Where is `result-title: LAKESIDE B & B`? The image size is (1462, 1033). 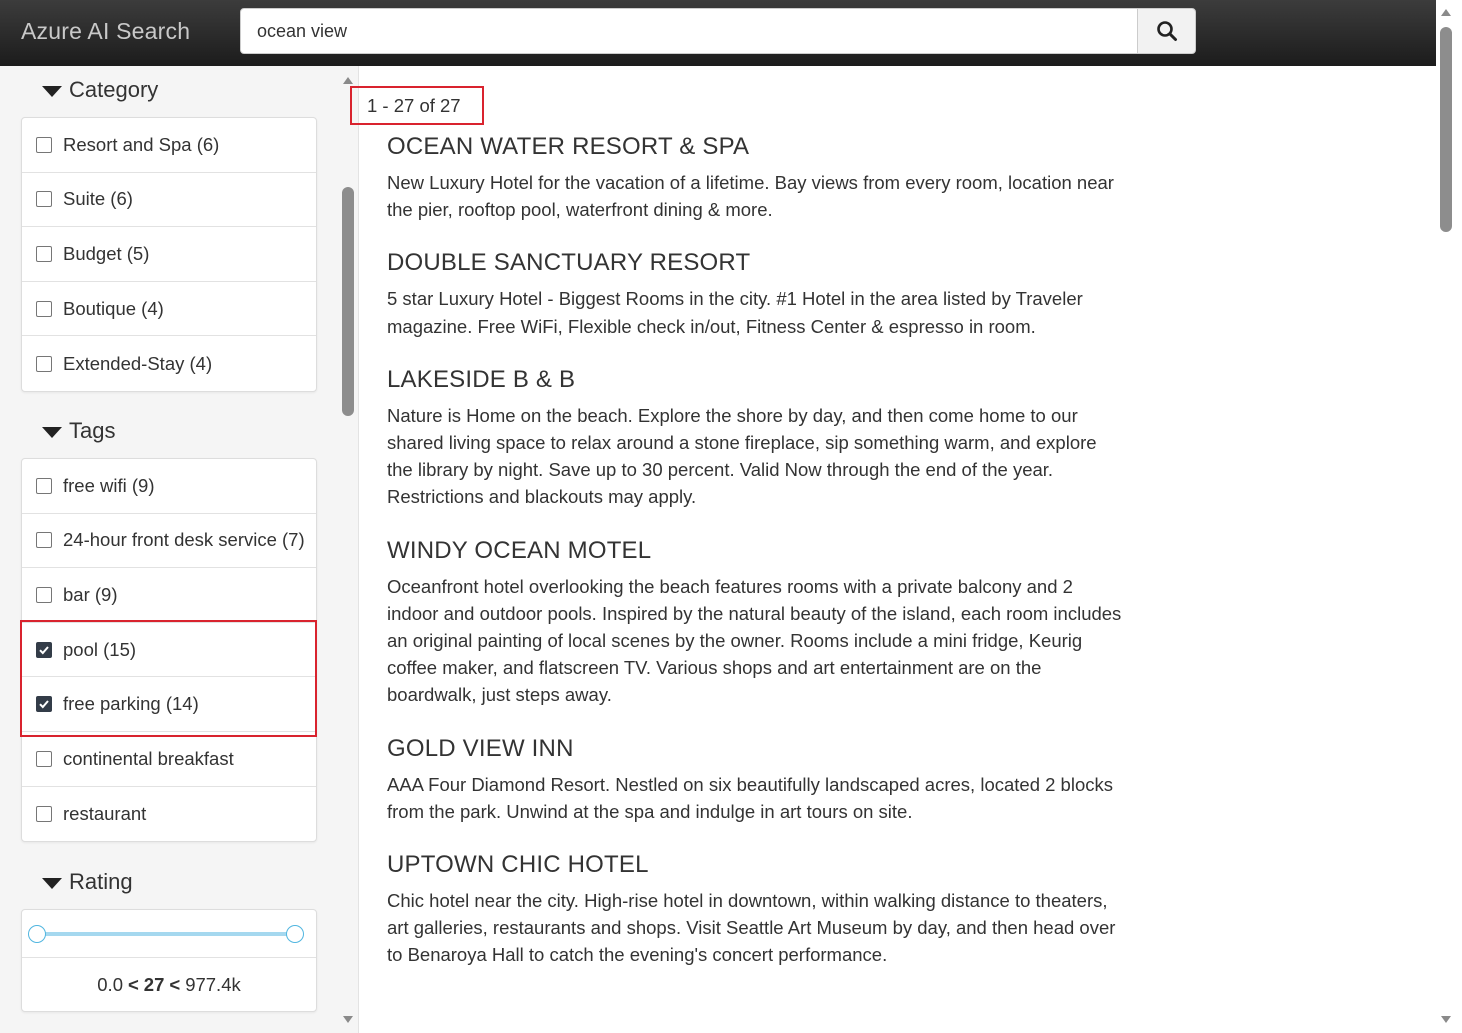
result-title: LAKESIDE B & B is located at coordinates (757, 380).